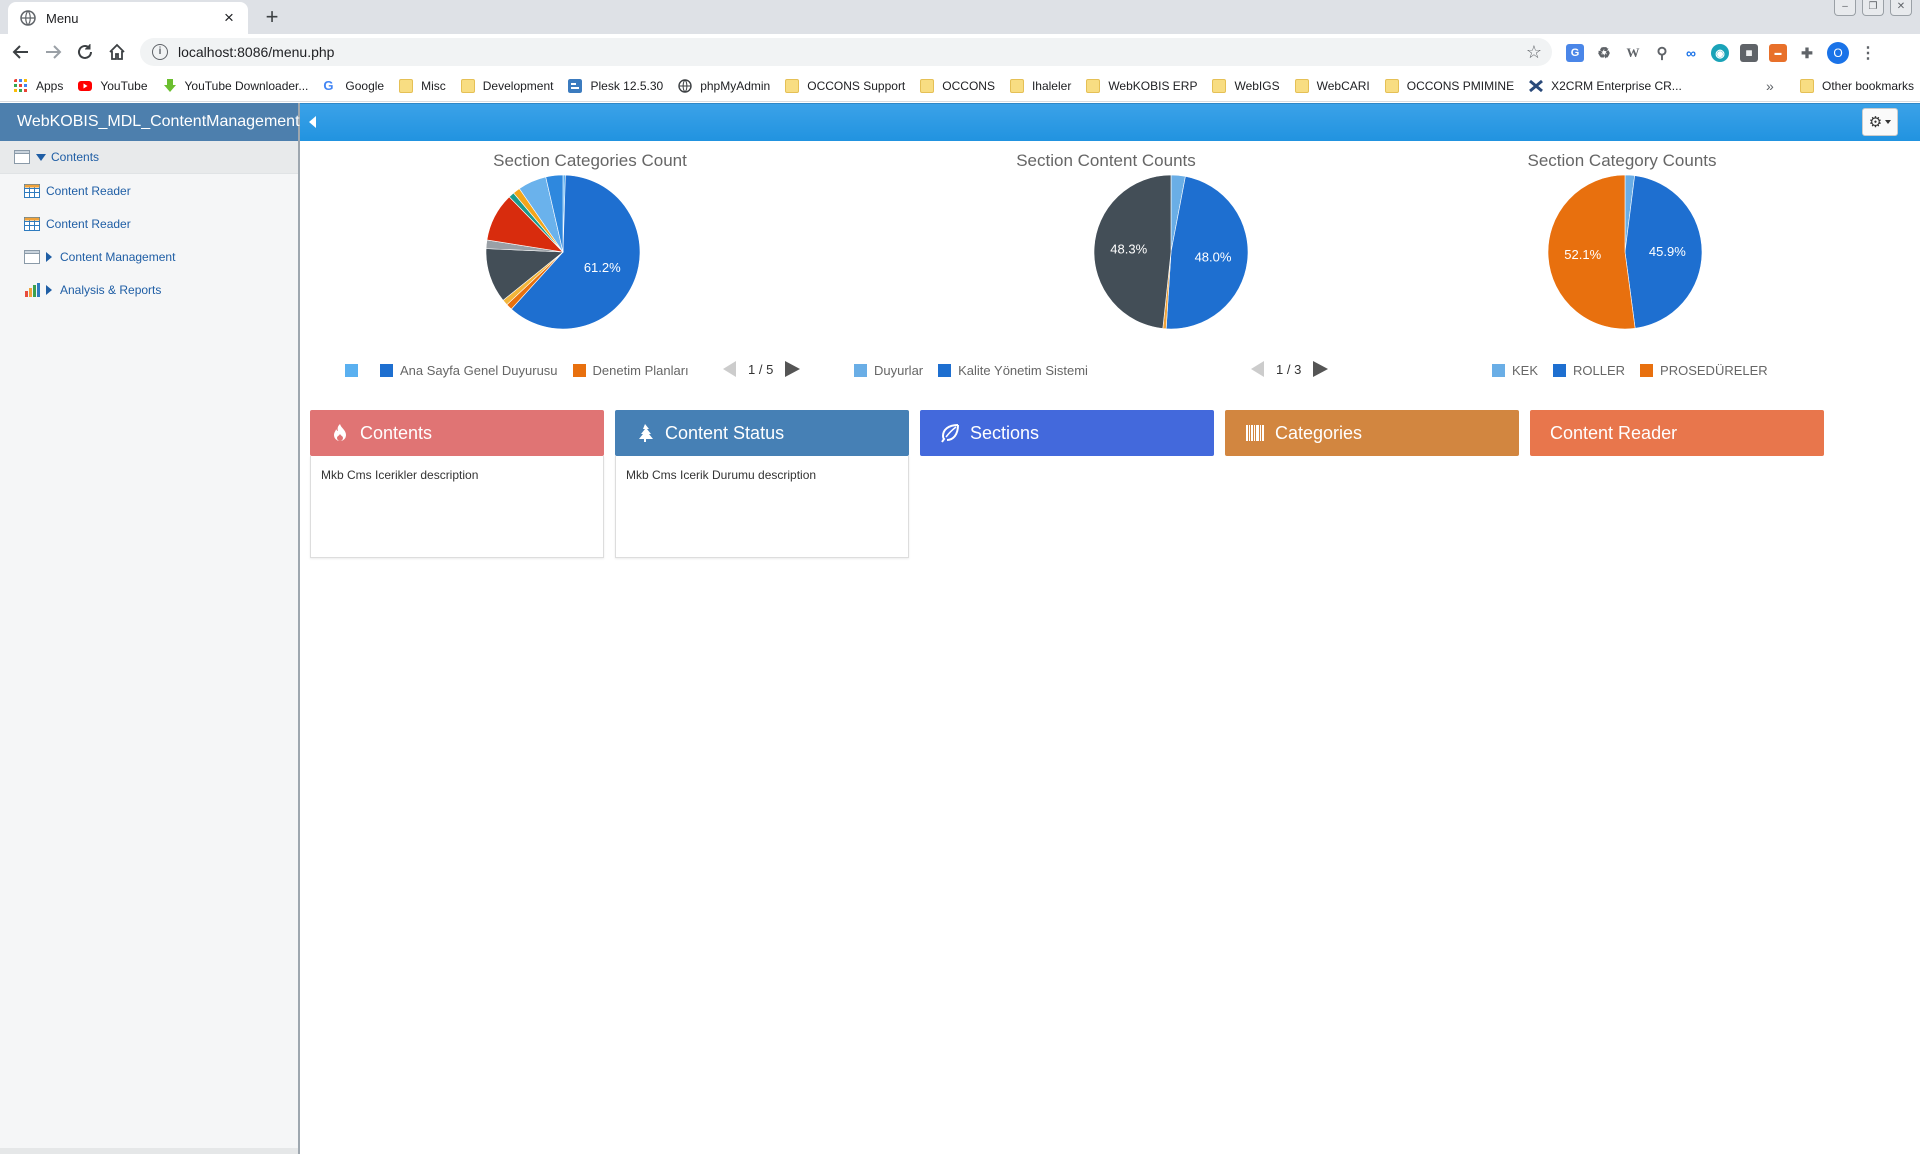 This screenshot has height=1160, width=1920. What do you see at coordinates (272, 18) in the screenshot?
I see `new-tab-button: +` at bounding box center [272, 18].